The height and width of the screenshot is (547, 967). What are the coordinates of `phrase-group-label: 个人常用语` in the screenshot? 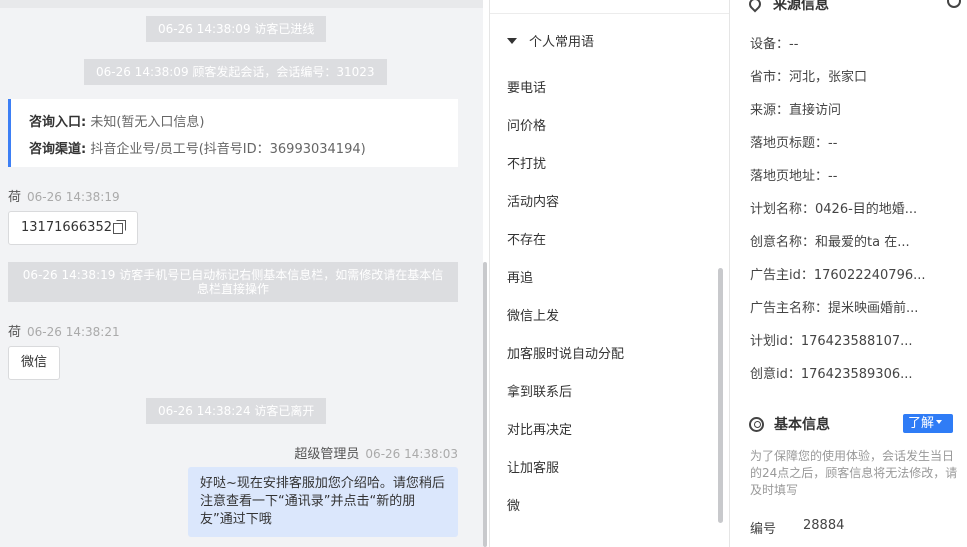 It's located at (562, 42).